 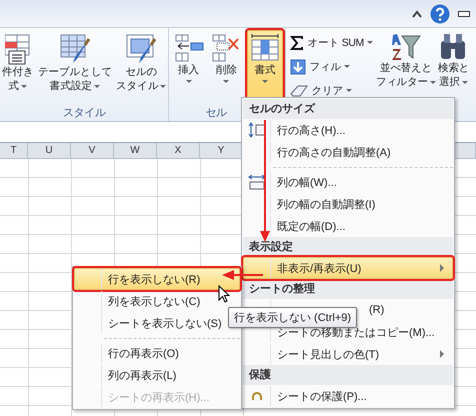 I want to click on menu-section-header: 表示設定, so click(x=348, y=247).